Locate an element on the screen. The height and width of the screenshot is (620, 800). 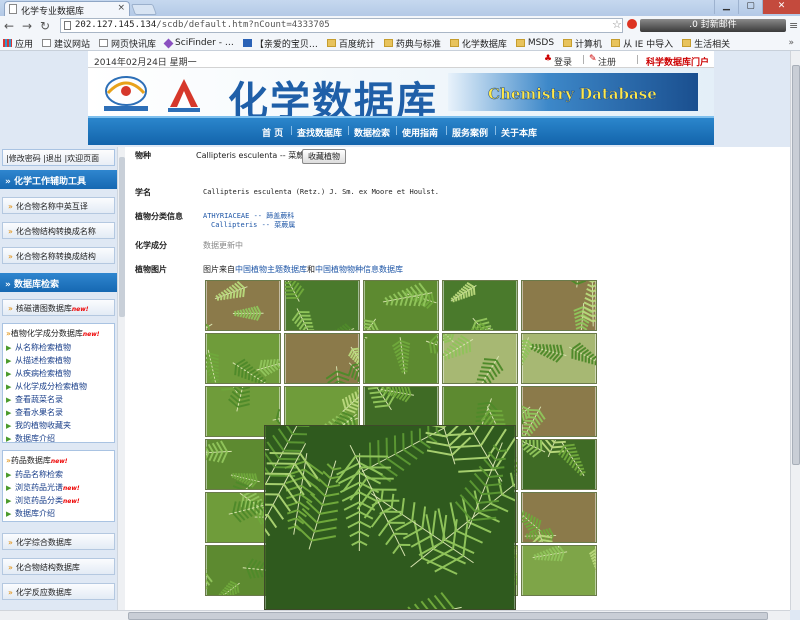
extension-icon is located at coordinates (632, 24).